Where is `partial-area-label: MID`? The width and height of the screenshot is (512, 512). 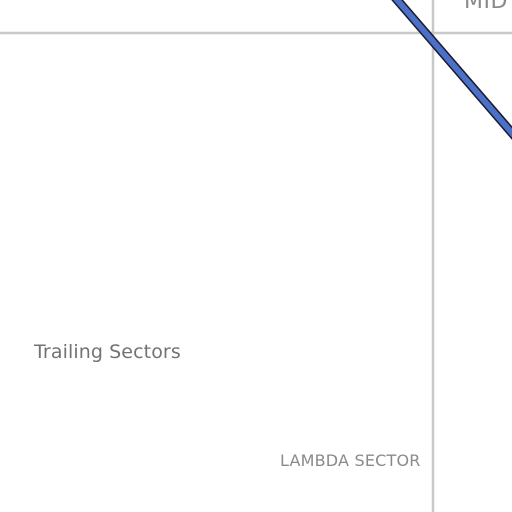 partial-area-label: MID is located at coordinates (486, 7).